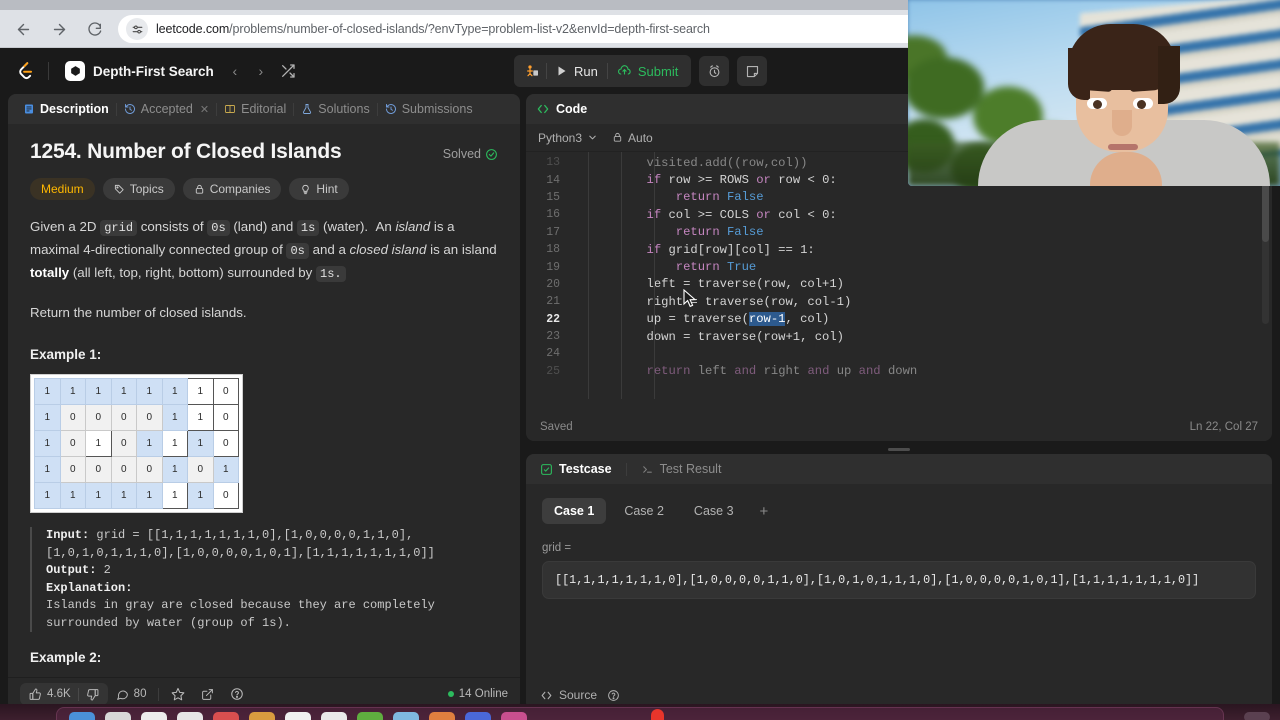 The width and height of the screenshot is (1280, 720). I want to click on input-label: Input:, so click(68, 535).